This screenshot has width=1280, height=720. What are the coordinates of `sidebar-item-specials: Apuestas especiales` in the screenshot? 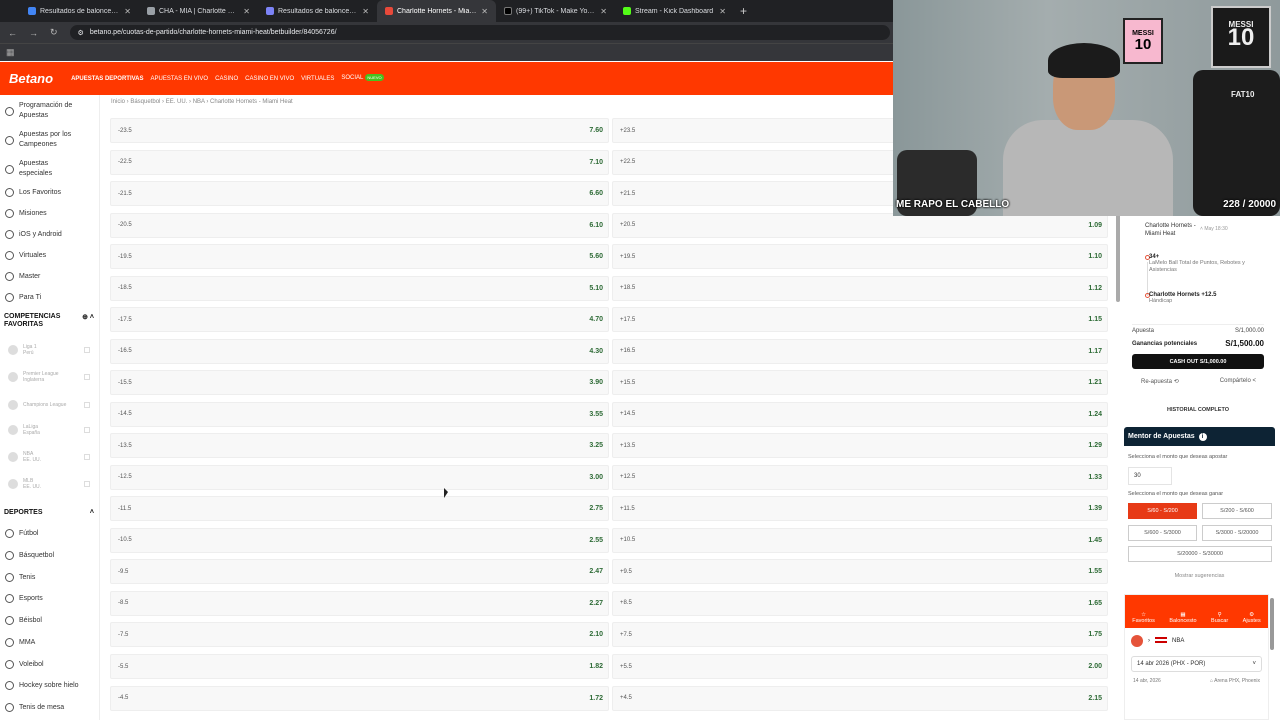 It's located at (32, 169).